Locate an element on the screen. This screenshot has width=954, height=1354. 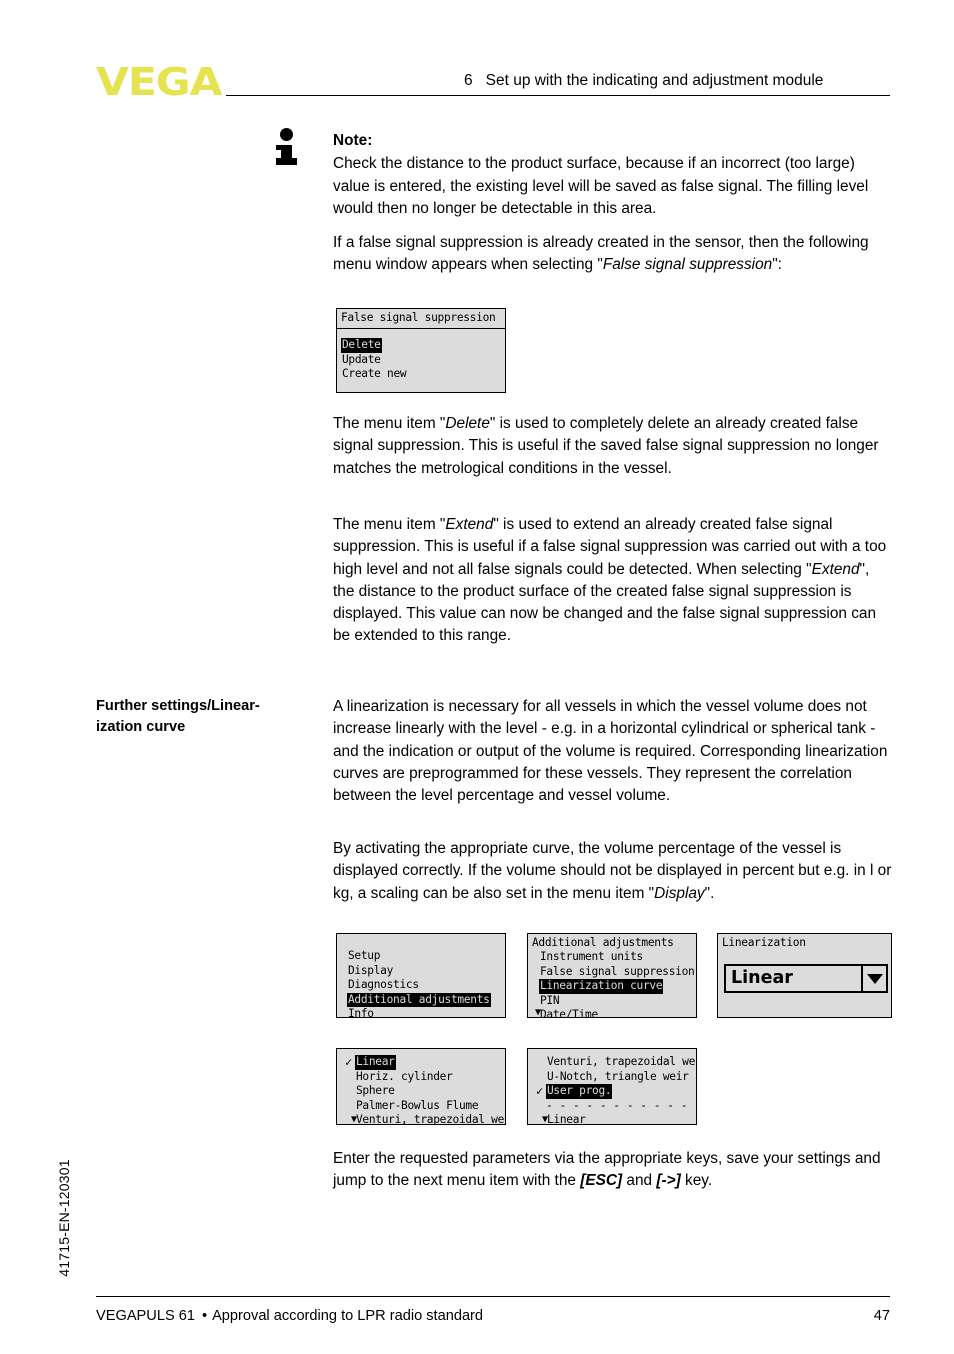
margin-heading-linearization: Further settings/Linear- ization curve is located at coordinates (203, 717).